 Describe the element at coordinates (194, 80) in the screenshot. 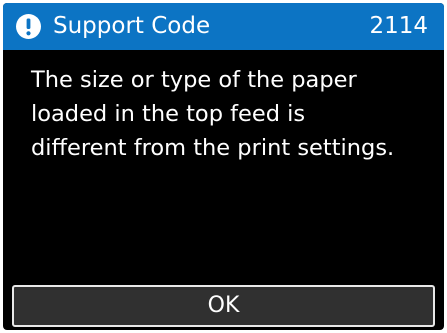

I see `message-line: The size or type of the paper` at that location.